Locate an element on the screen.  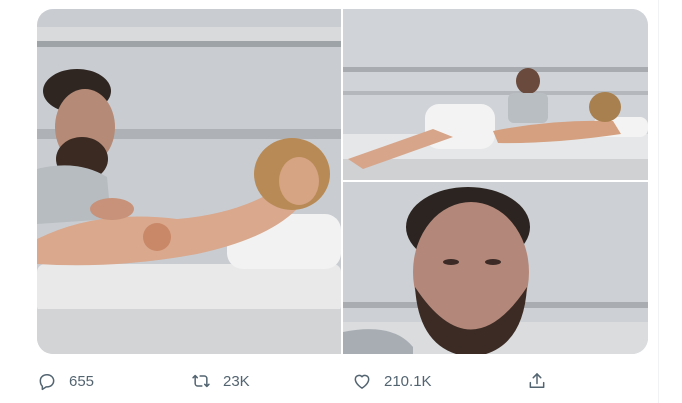
share-icon is located at coordinates (537, 381).